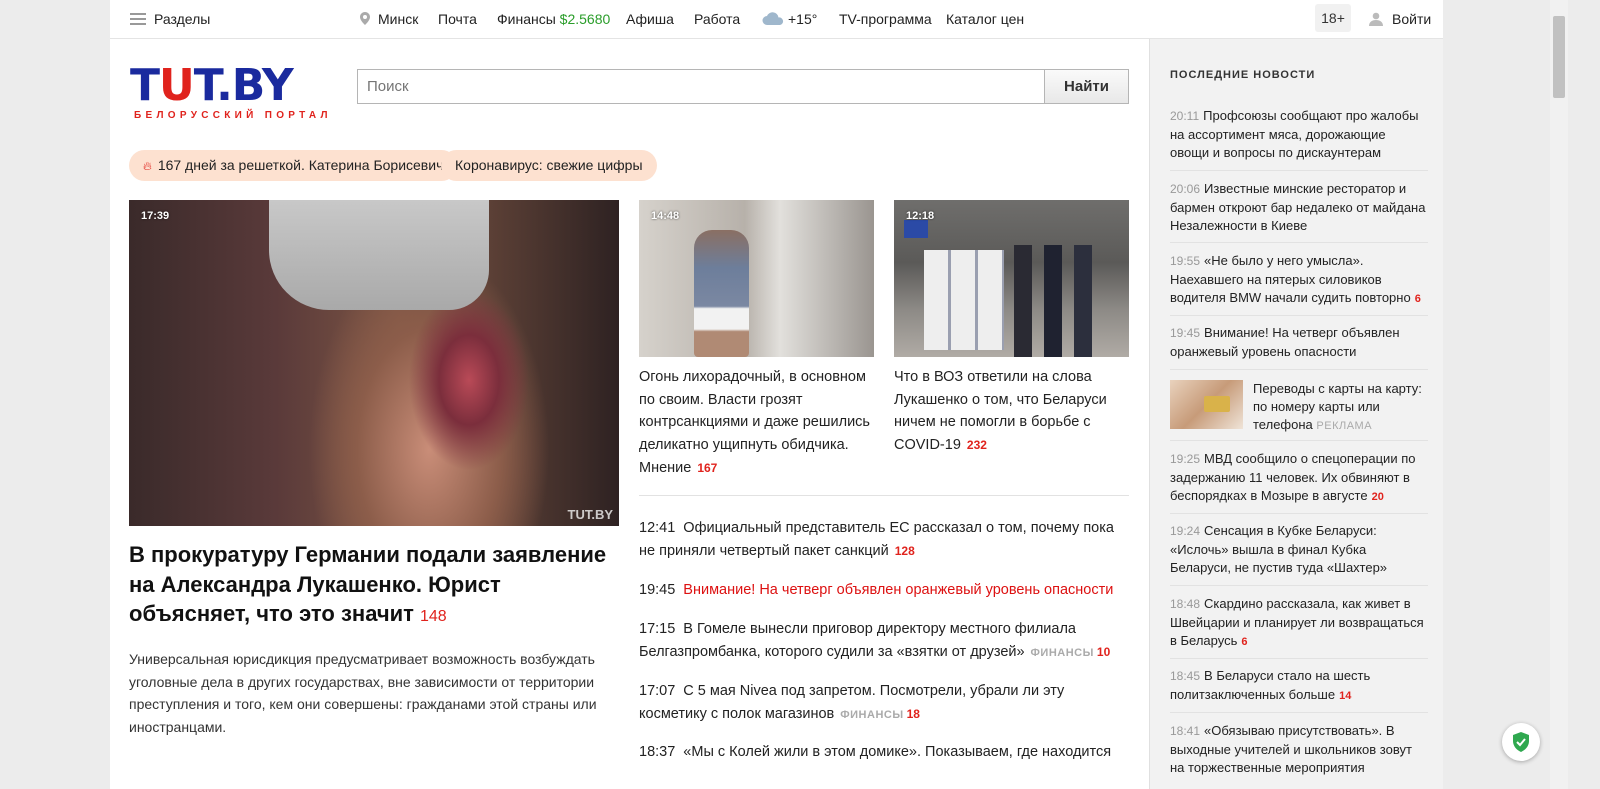  Describe the element at coordinates (657, 629) in the screenshot. I see `news-time: 17:15` at that location.